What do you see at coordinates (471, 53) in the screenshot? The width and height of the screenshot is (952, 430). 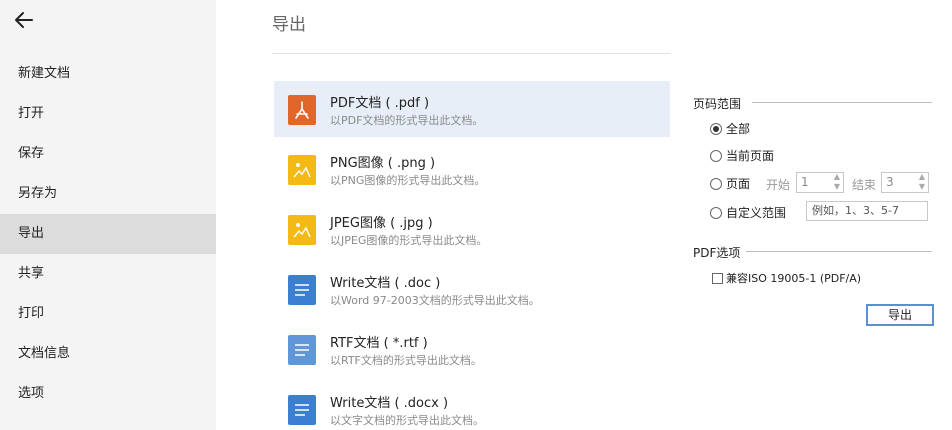 I see `title-divider` at bounding box center [471, 53].